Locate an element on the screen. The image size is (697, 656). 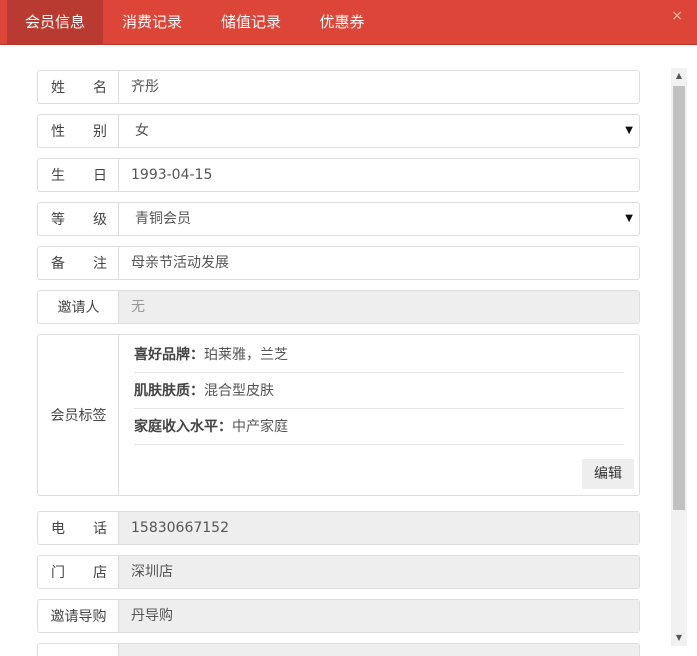
level-label: 等 级 is located at coordinates (78, 219).